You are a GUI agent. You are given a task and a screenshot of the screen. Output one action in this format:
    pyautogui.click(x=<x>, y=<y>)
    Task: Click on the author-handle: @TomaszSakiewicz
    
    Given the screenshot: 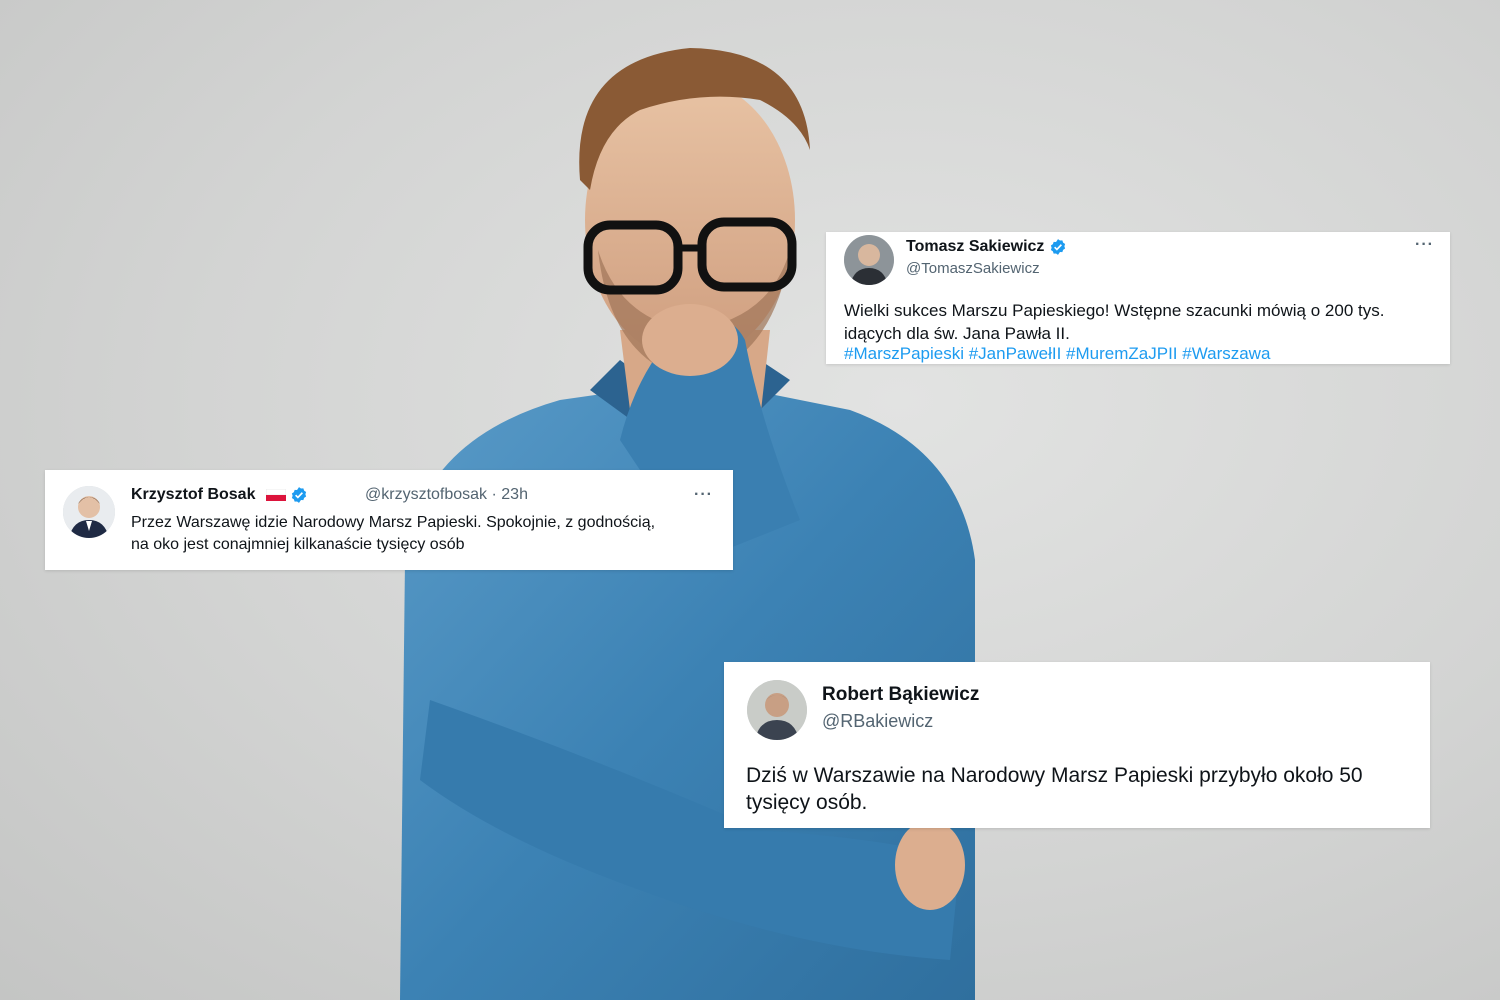 What is the action you would take?
    pyautogui.click(x=973, y=268)
    